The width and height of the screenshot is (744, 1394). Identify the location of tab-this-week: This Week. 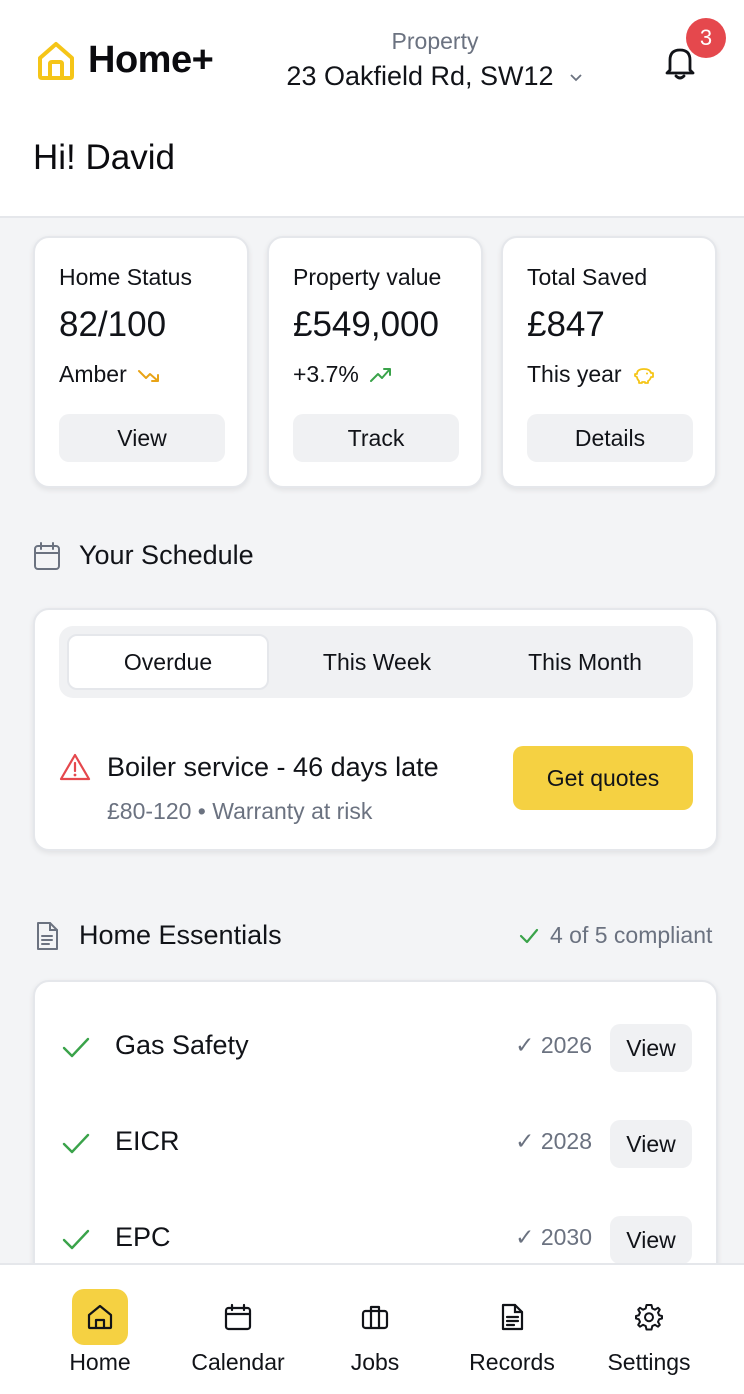
(377, 662).